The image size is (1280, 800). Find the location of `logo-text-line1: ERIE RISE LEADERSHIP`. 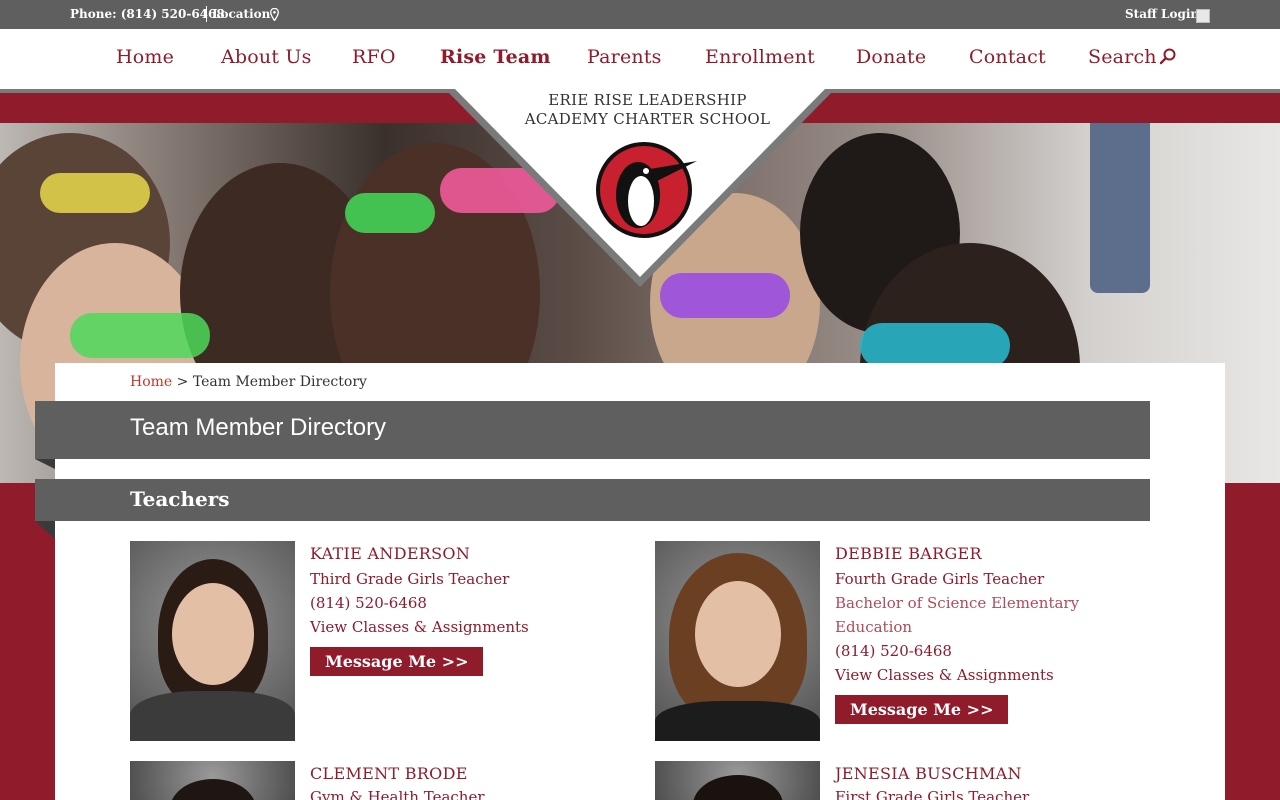

logo-text-line1: ERIE RISE LEADERSHIP is located at coordinates (647, 100).